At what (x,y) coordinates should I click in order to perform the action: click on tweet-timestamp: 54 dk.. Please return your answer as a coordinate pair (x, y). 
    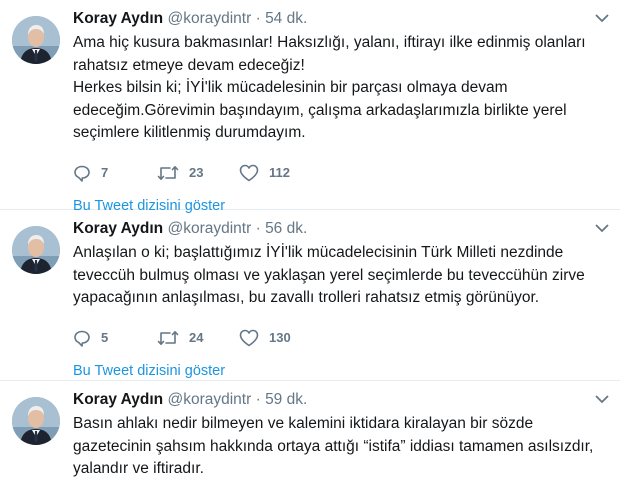
    Looking at the image, I should click on (286, 18).